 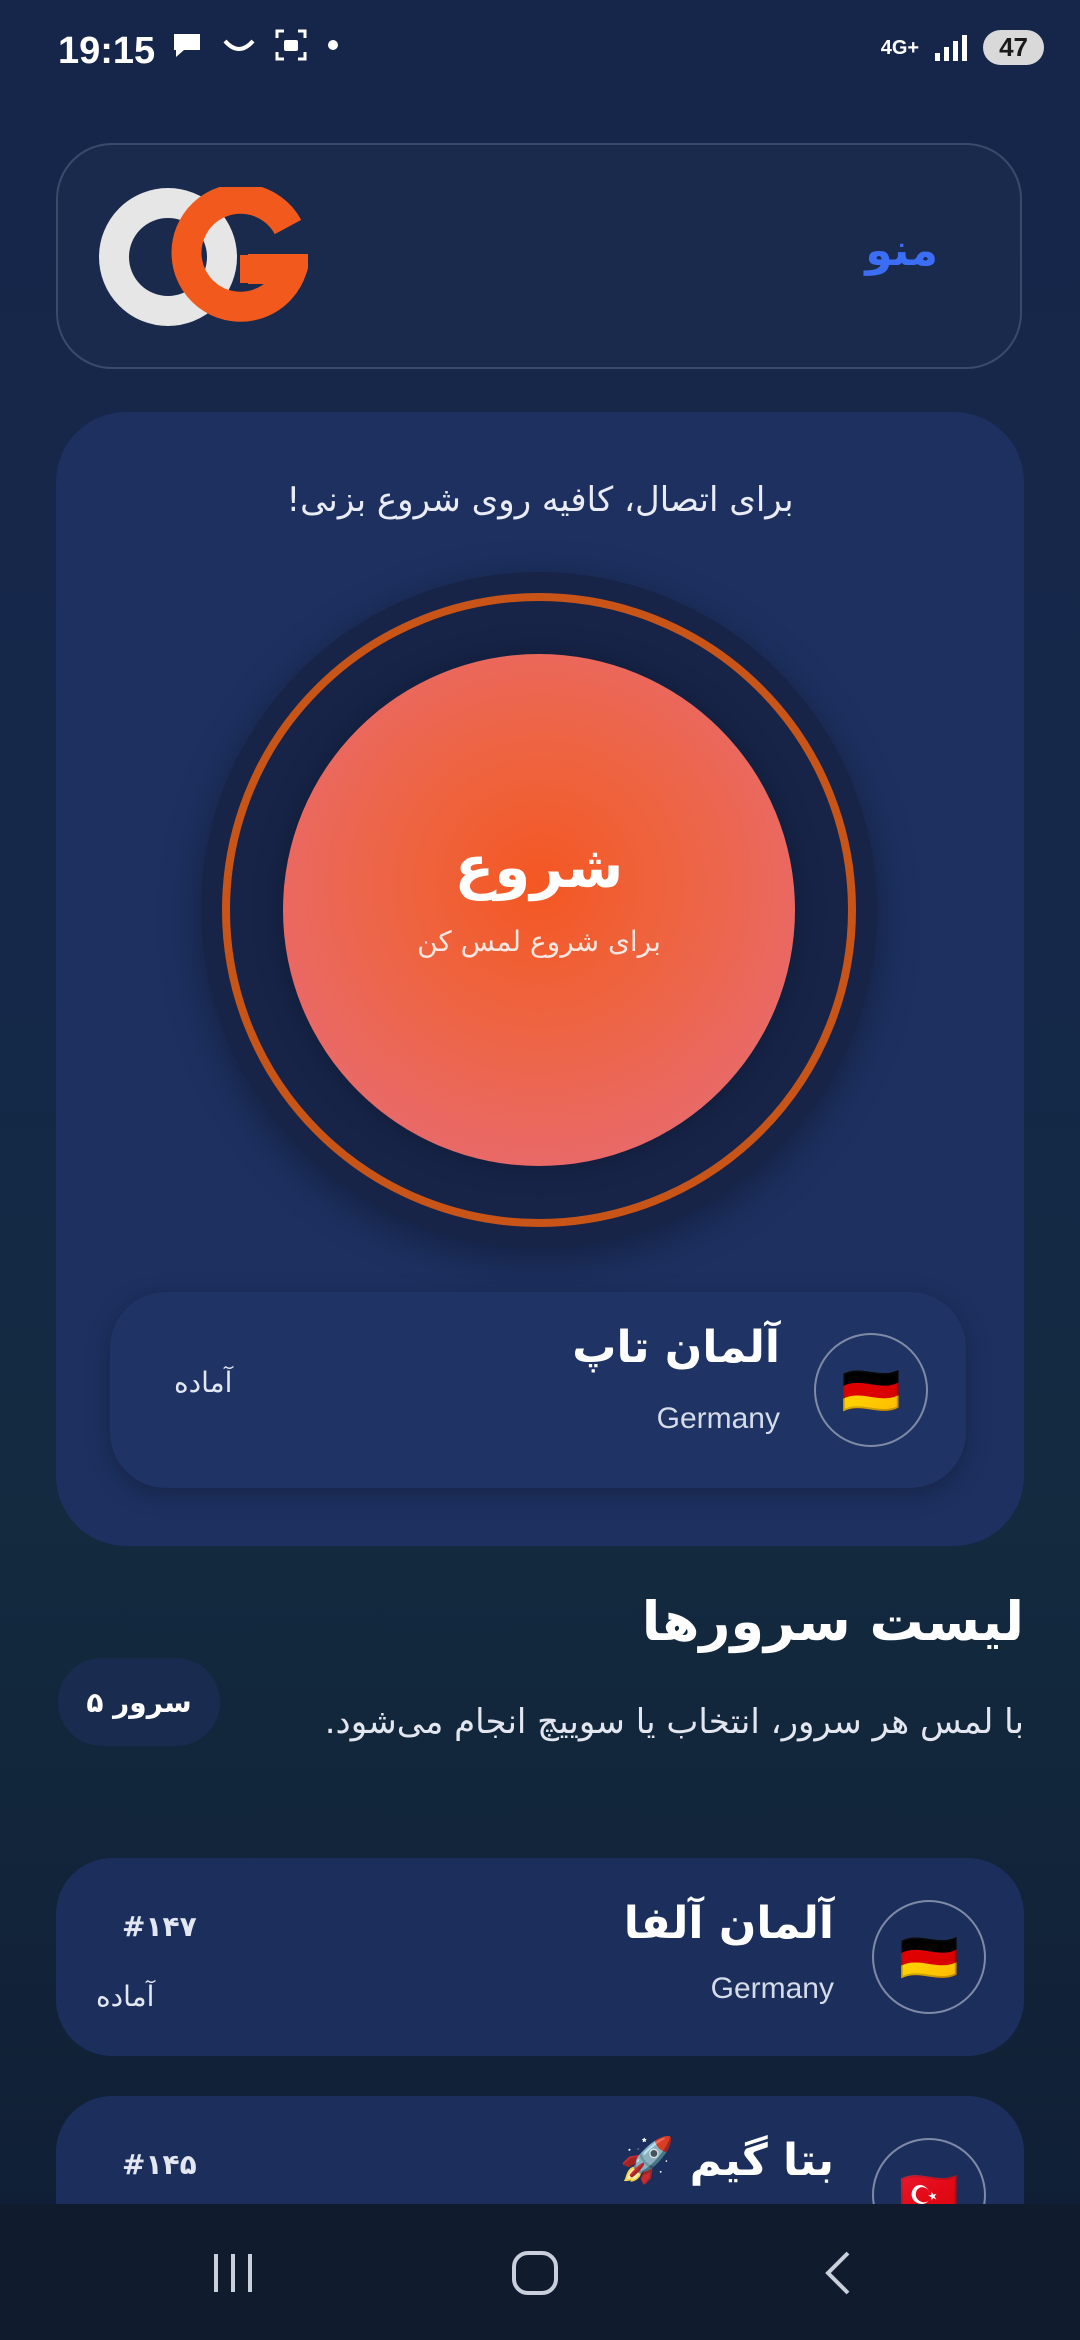 What do you see at coordinates (159, 2164) in the screenshot?
I see `server-id: #۱۴۵` at bounding box center [159, 2164].